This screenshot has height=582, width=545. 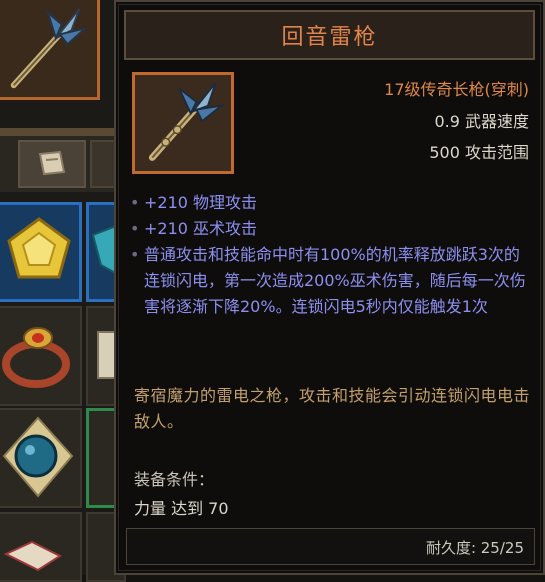 What do you see at coordinates (329, 229) in the screenshot?
I see `affix-item: • +210 巫术攻击` at bounding box center [329, 229].